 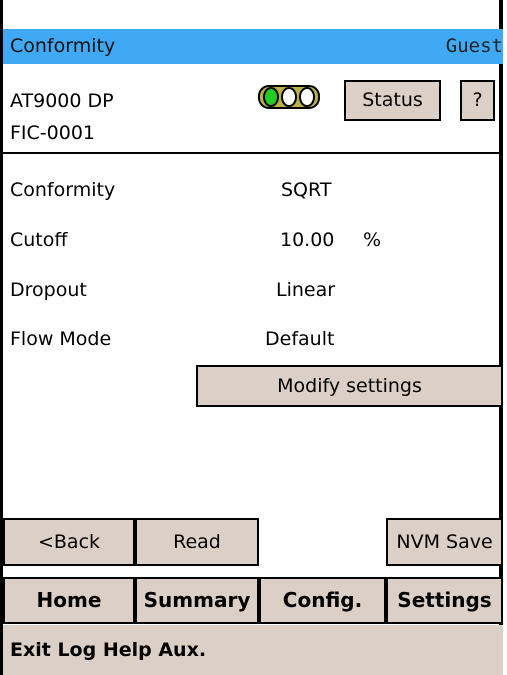 I want to click on device-tag: FIC-0001, so click(x=53, y=133).